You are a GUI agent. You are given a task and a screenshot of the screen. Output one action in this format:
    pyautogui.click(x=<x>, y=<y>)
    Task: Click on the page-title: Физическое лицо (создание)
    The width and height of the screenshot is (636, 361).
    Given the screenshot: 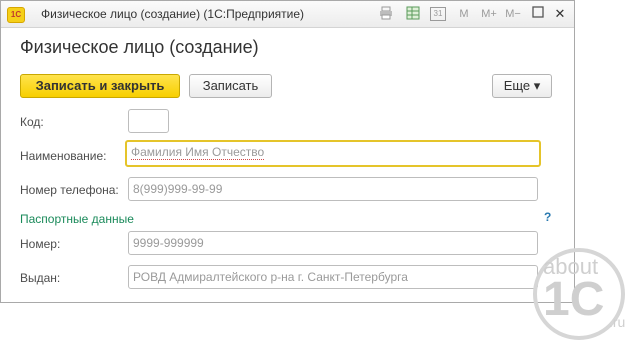 What is the action you would take?
    pyautogui.click(x=139, y=47)
    